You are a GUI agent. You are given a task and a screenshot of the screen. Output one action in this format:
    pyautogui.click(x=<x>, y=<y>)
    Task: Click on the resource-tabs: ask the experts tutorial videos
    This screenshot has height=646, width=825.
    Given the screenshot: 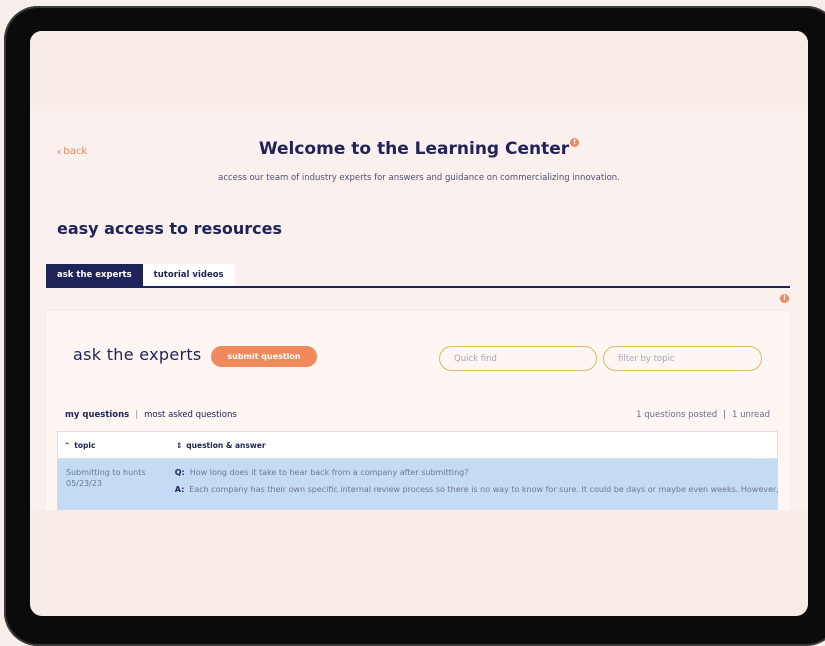 What is the action you would take?
    pyautogui.click(x=140, y=275)
    